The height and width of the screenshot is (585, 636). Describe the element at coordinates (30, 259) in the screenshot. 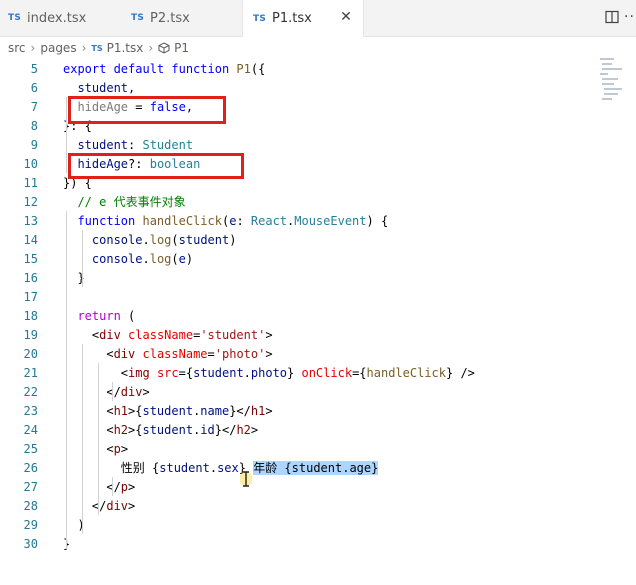

I see `line-number: 15` at that location.